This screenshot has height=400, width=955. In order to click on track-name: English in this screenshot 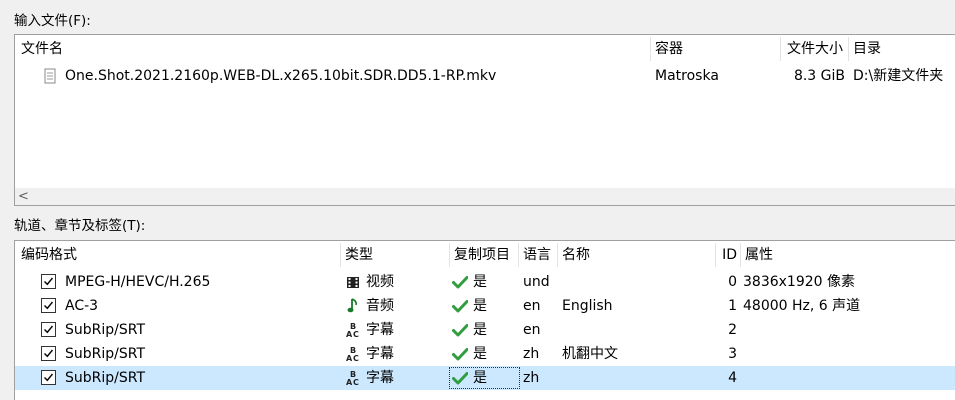, I will do `click(587, 306)`.